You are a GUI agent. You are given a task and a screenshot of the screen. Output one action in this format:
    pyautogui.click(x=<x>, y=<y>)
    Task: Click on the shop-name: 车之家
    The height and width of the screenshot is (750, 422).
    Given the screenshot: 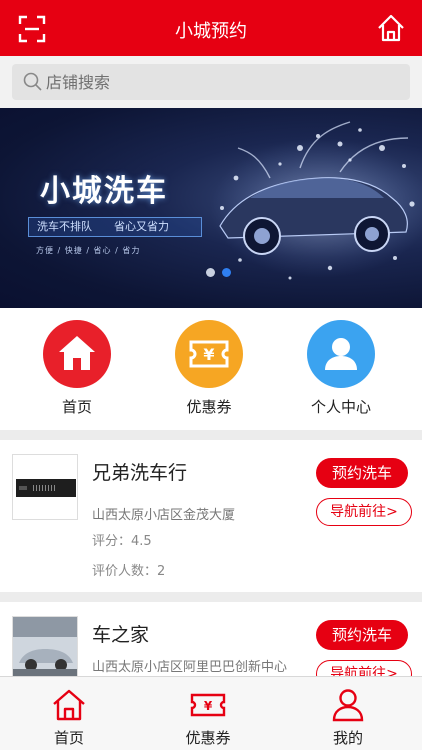 What is the action you would take?
    pyautogui.click(x=121, y=635)
    